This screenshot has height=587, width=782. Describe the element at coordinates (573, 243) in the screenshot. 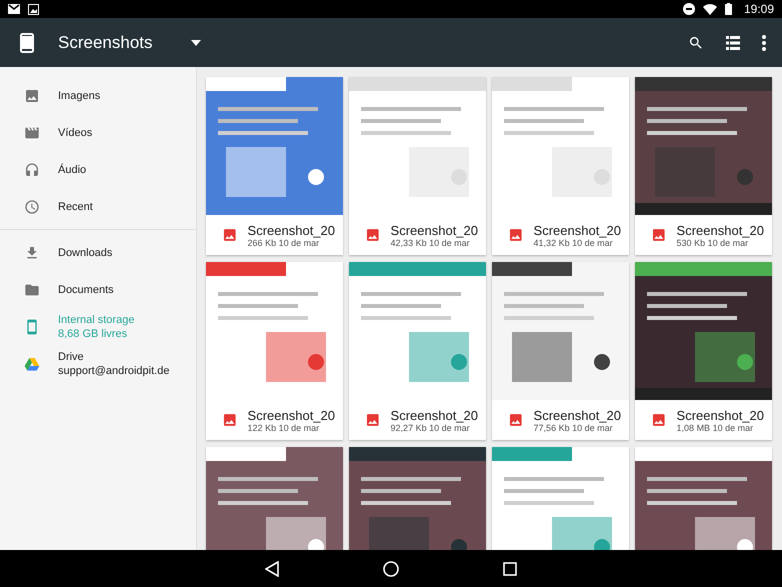

I see `file-details: 41,32 Kb 10 de mar` at that location.